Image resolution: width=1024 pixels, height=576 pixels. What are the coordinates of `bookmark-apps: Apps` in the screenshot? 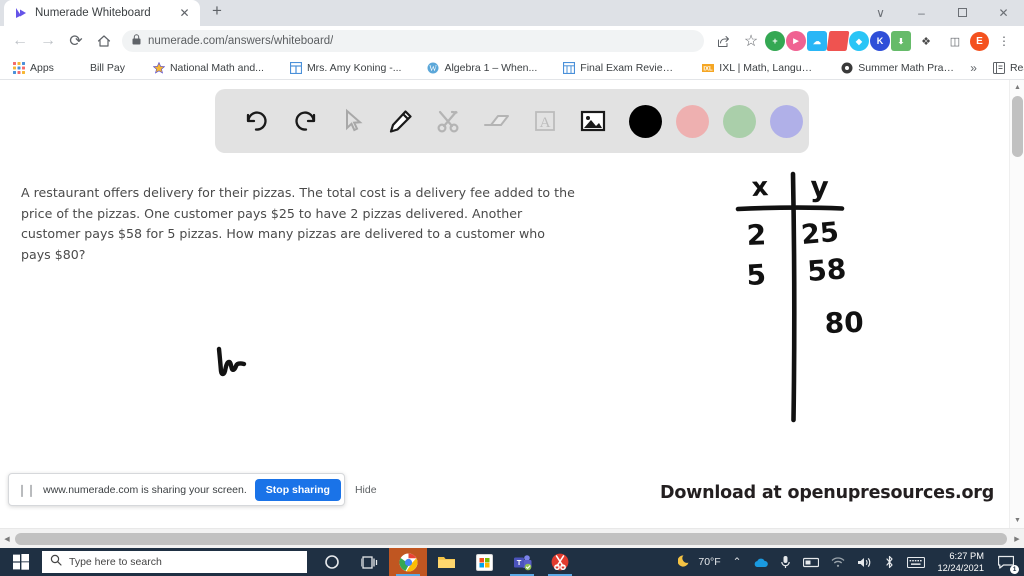 It's located at (33, 68).